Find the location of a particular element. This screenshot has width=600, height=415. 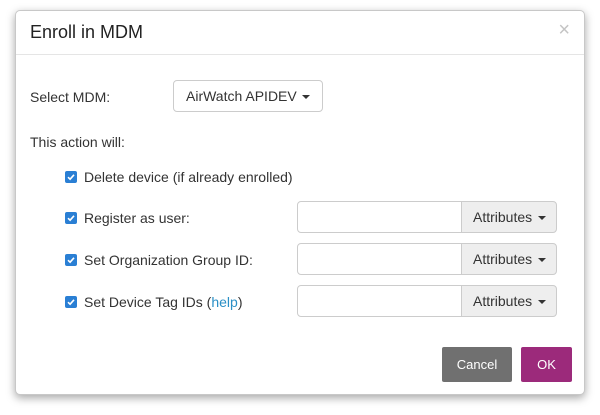

delete-device-checkbox is located at coordinates (71, 177).